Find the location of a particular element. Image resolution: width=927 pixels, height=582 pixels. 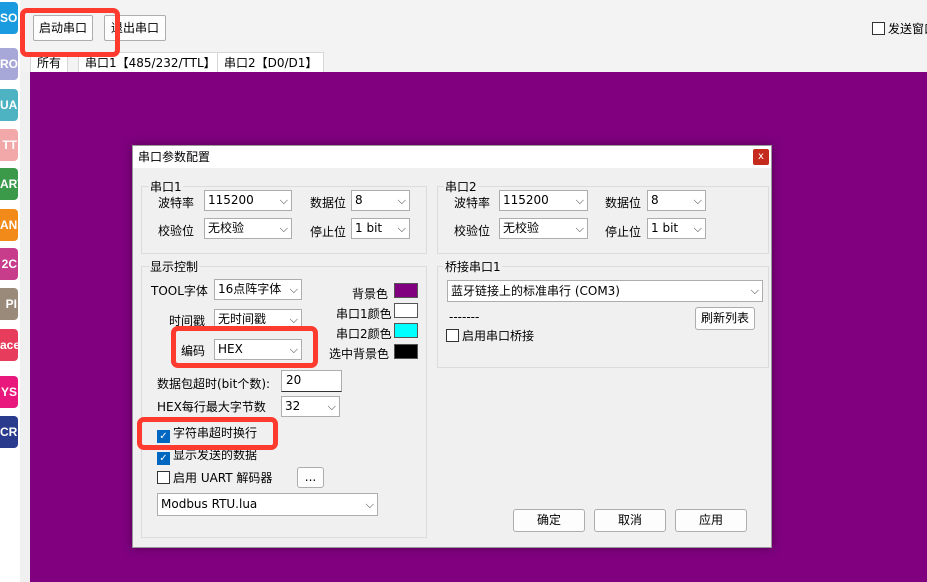

bg-color-label: 背景色 is located at coordinates (370, 294).